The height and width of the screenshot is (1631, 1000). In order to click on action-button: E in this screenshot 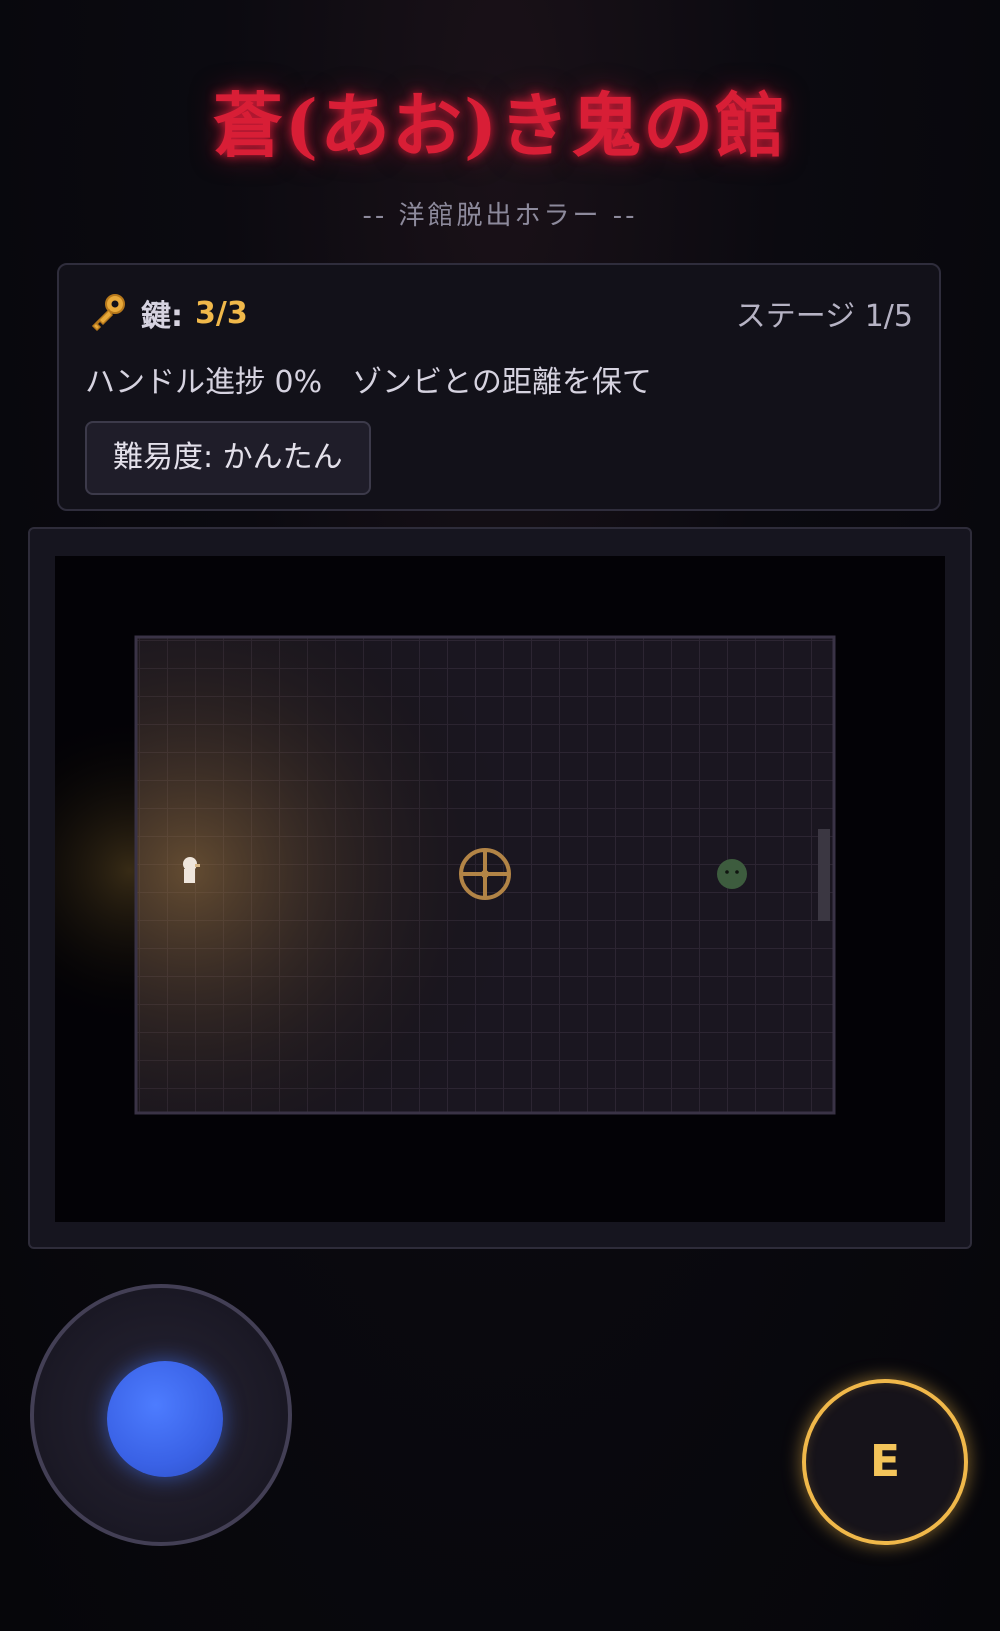, I will do `click(885, 1462)`.